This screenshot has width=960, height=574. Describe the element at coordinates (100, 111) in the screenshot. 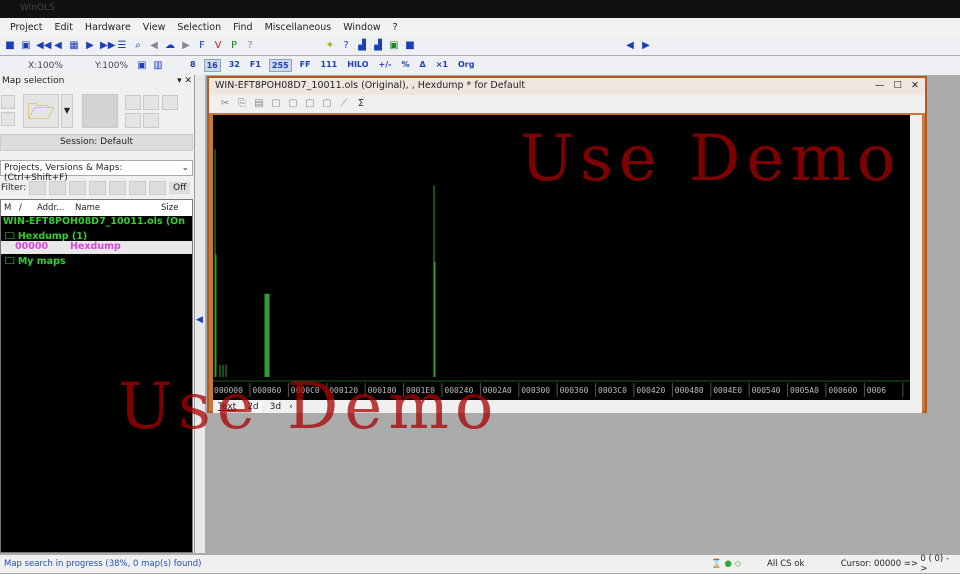

I see `project-file-icon` at that location.